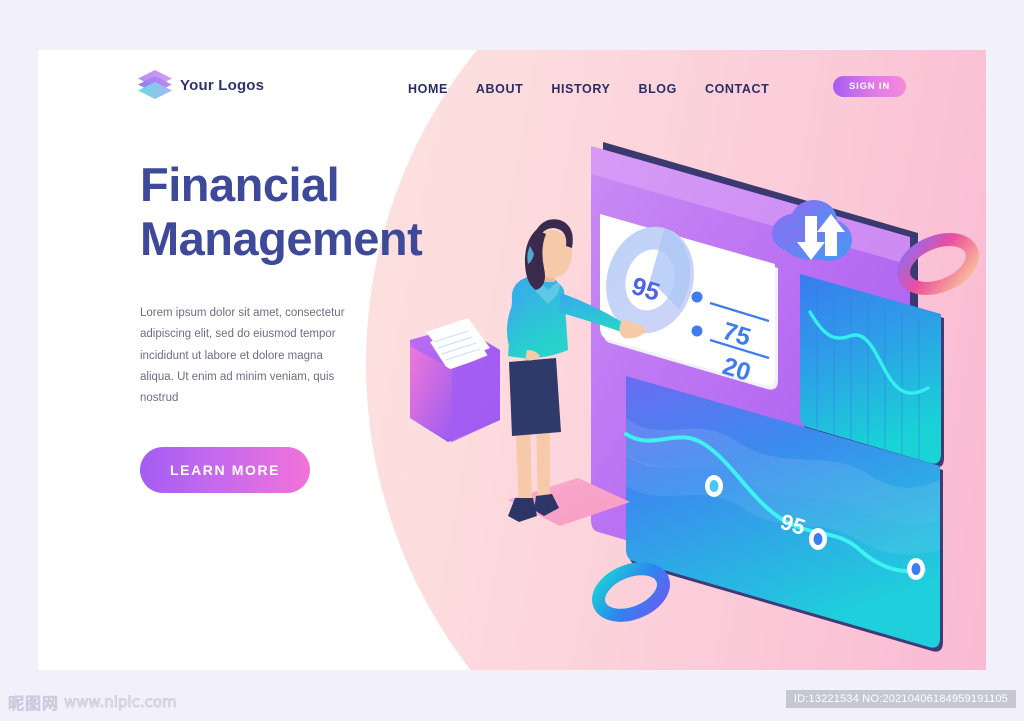  Describe the element at coordinates (499, 89) in the screenshot. I see `nav-about: ABOUT` at that location.